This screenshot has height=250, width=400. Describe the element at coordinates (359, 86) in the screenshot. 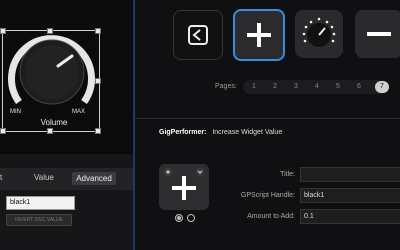

I see `page-button-6: 6` at that location.